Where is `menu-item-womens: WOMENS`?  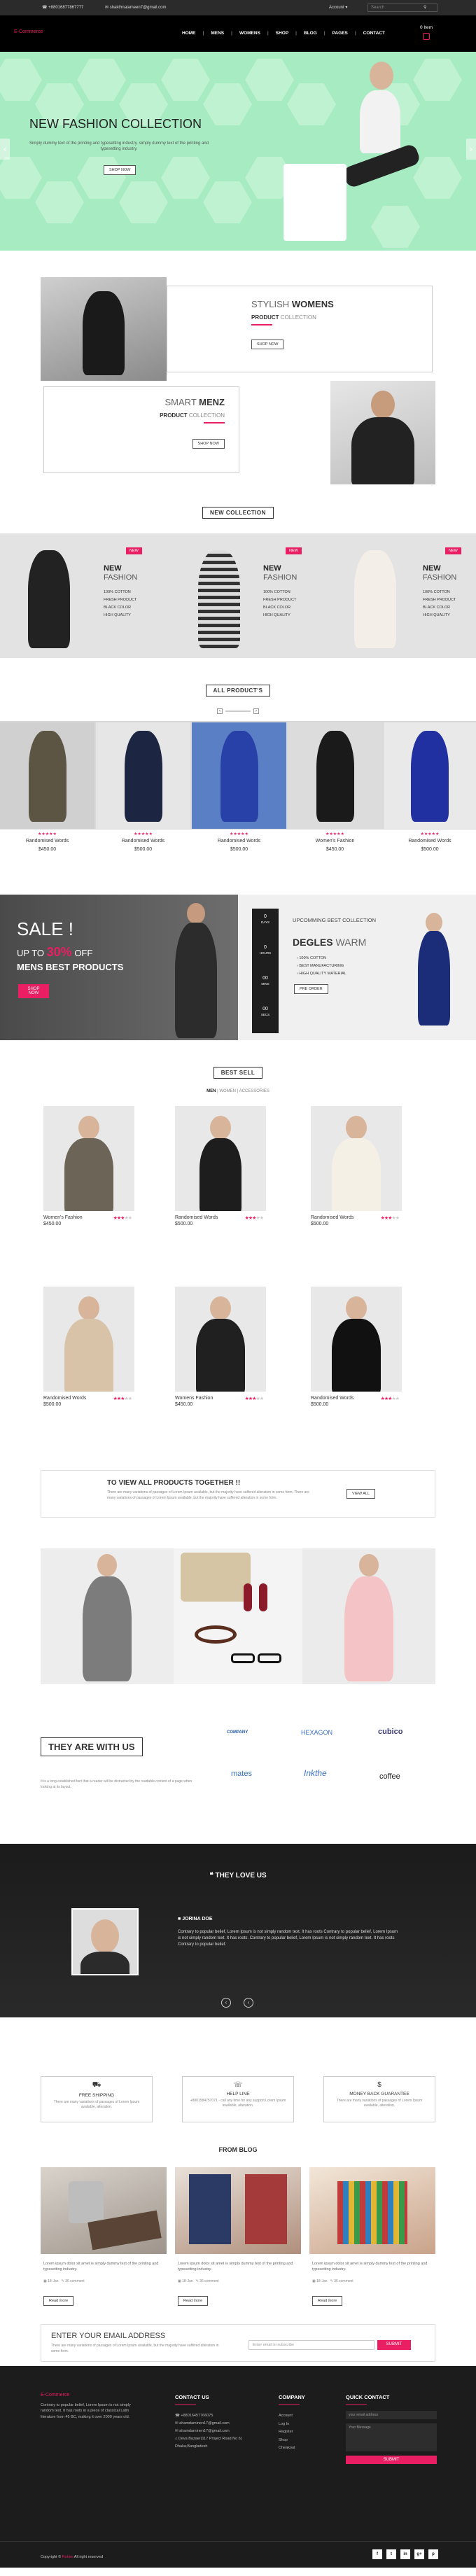
menu-item-womens: WOMENS is located at coordinates (249, 33).